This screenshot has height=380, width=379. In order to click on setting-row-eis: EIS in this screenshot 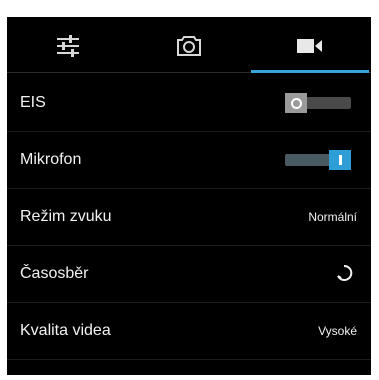, I will do `click(189, 103)`.